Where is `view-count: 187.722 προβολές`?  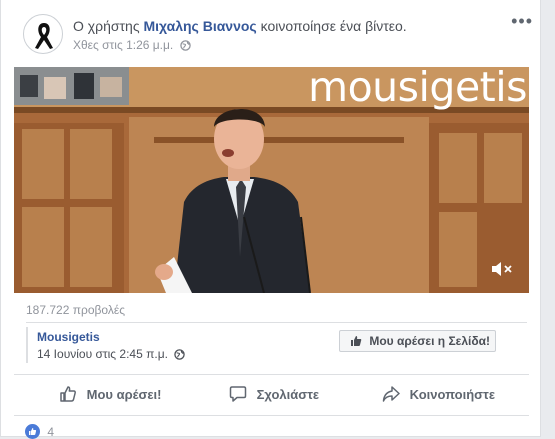
view-count: 187.722 προβολές is located at coordinates (75, 310).